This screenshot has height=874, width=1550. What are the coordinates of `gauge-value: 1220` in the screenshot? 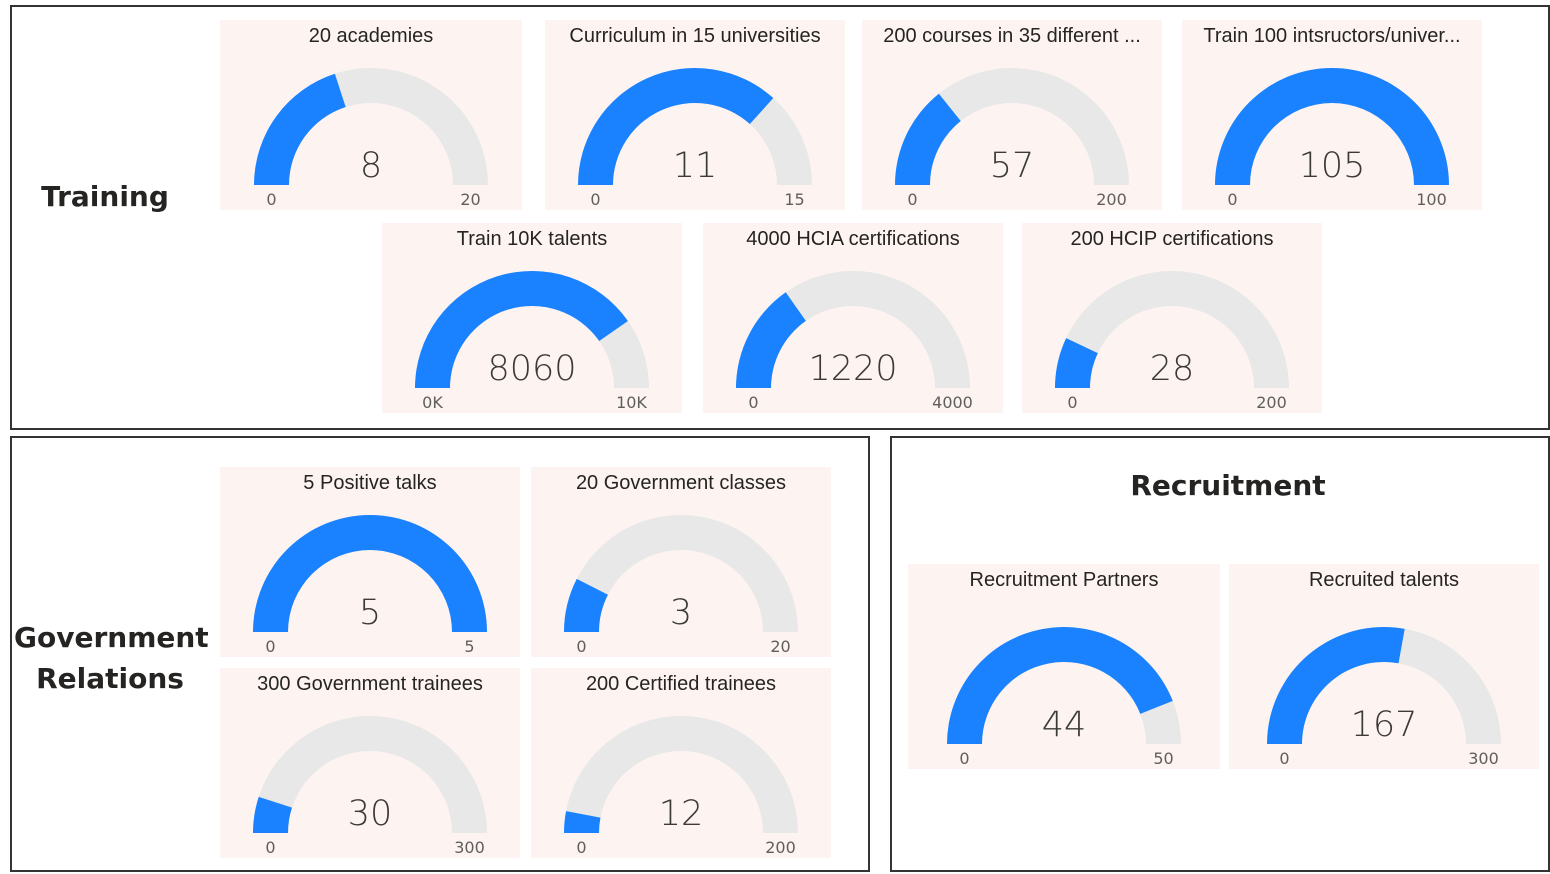 It's located at (852, 369).